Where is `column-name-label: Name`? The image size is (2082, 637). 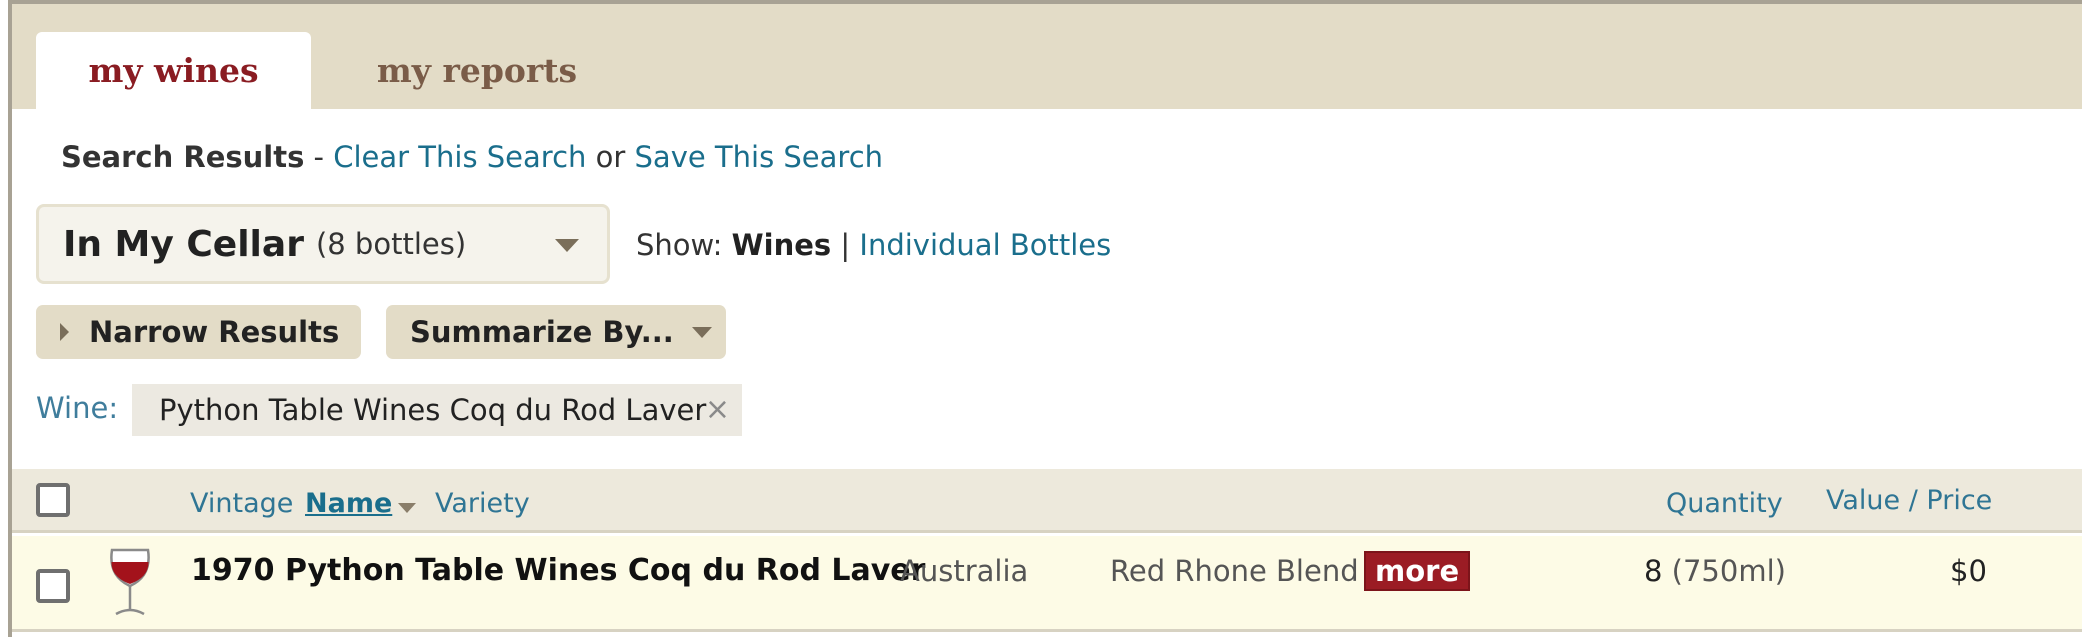 column-name-label: Name is located at coordinates (348, 503).